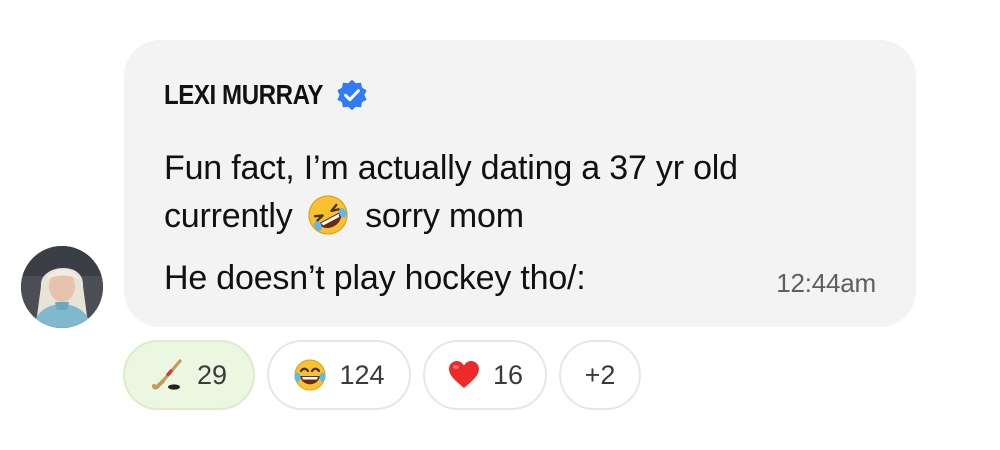 Image resolution: width=1000 pixels, height=450 pixels. I want to click on reaction-count: 124, so click(362, 374).